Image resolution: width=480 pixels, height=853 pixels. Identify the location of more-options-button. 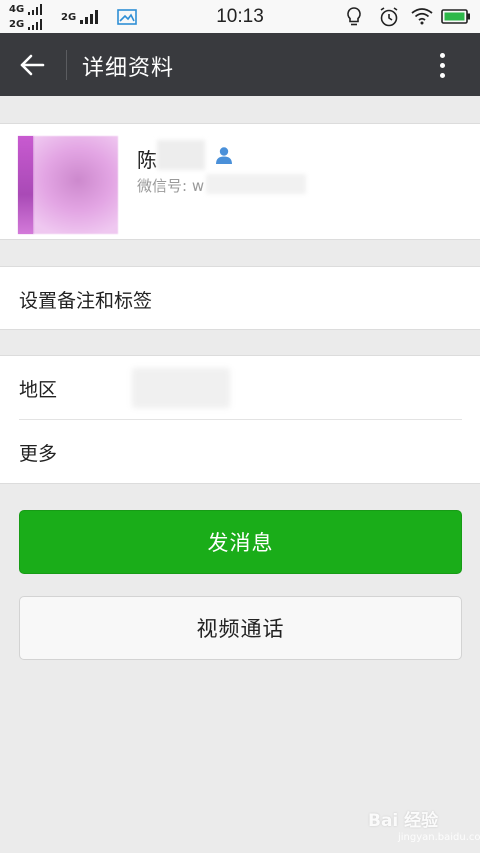
(442, 65).